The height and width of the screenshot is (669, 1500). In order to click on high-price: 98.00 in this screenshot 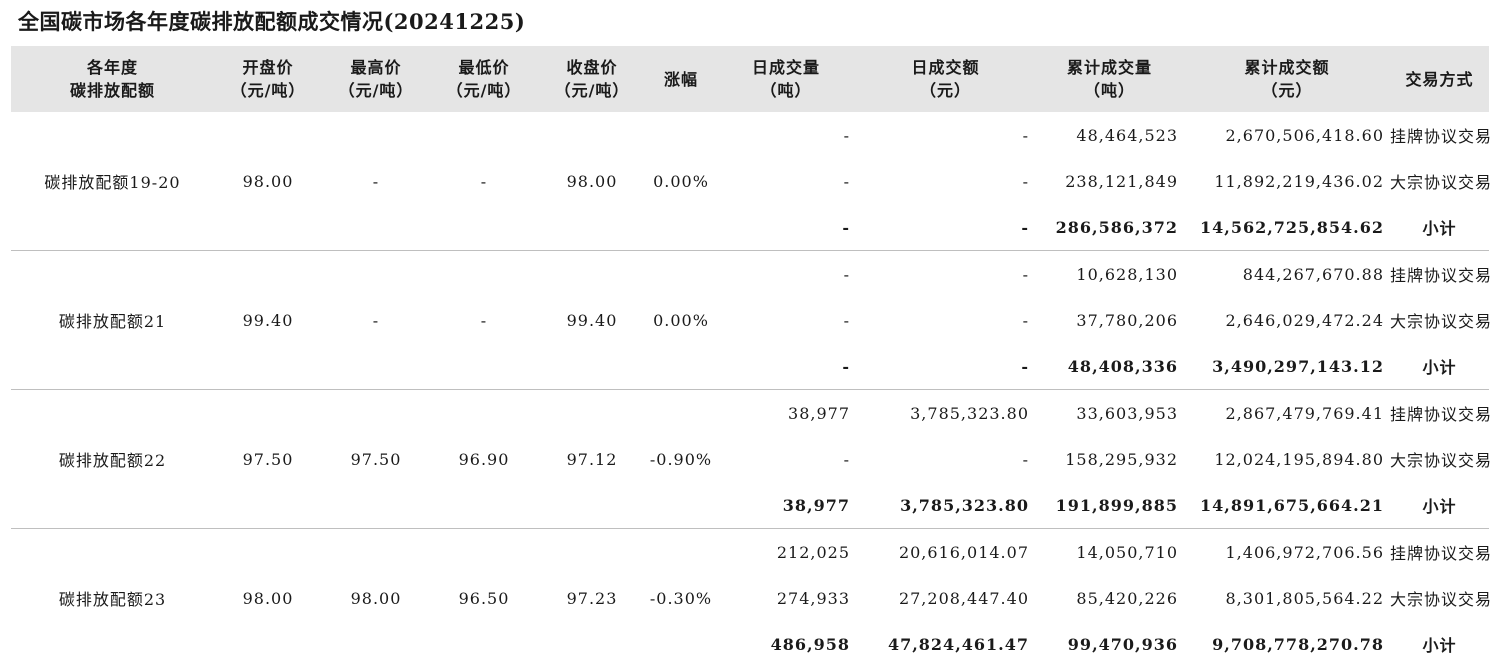, I will do `click(376, 598)`.